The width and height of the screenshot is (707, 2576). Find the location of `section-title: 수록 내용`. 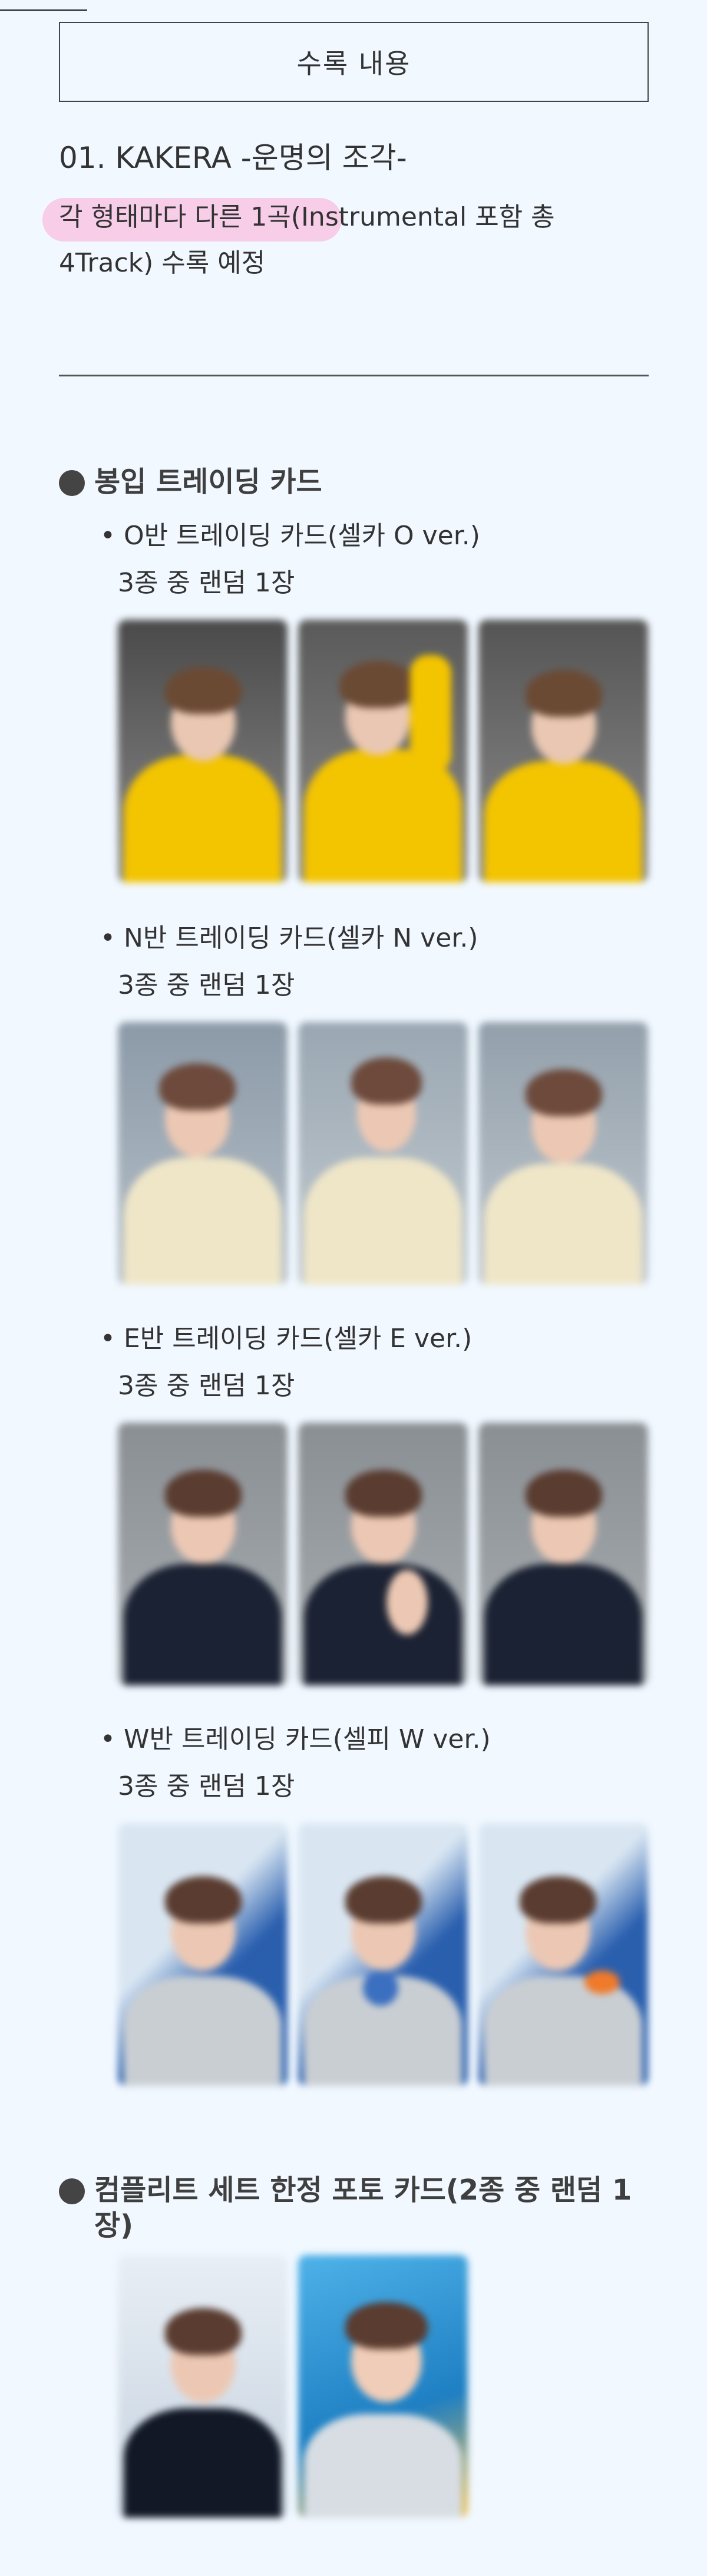

section-title: 수록 내용 is located at coordinates (353, 64).